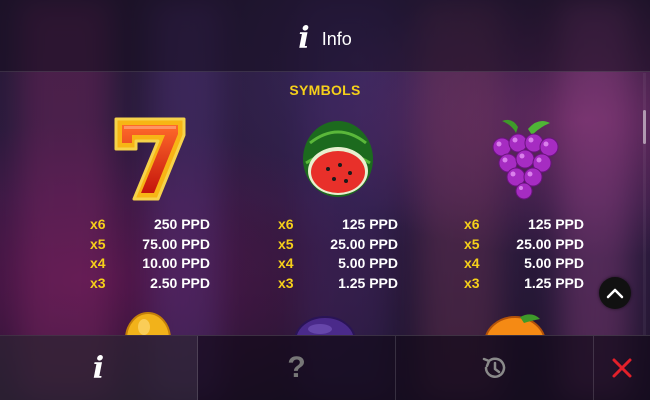 The width and height of the screenshot is (650, 400). I want to click on pay-row: x4 10.00 PPD, so click(150, 263).